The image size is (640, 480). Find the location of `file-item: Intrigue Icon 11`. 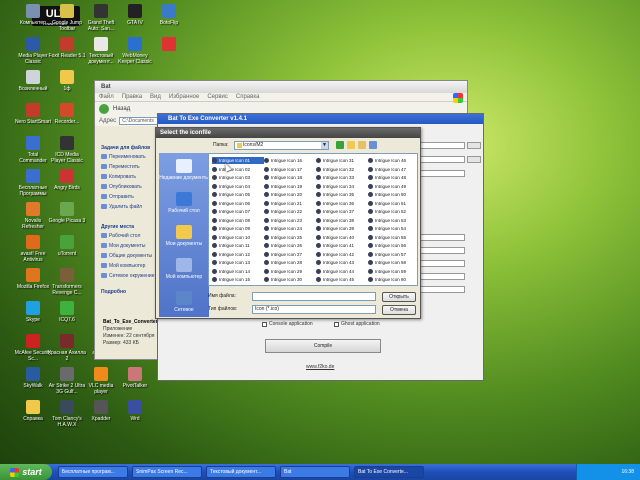

file-item: Intrigue Icon 11 is located at coordinates (238, 245).